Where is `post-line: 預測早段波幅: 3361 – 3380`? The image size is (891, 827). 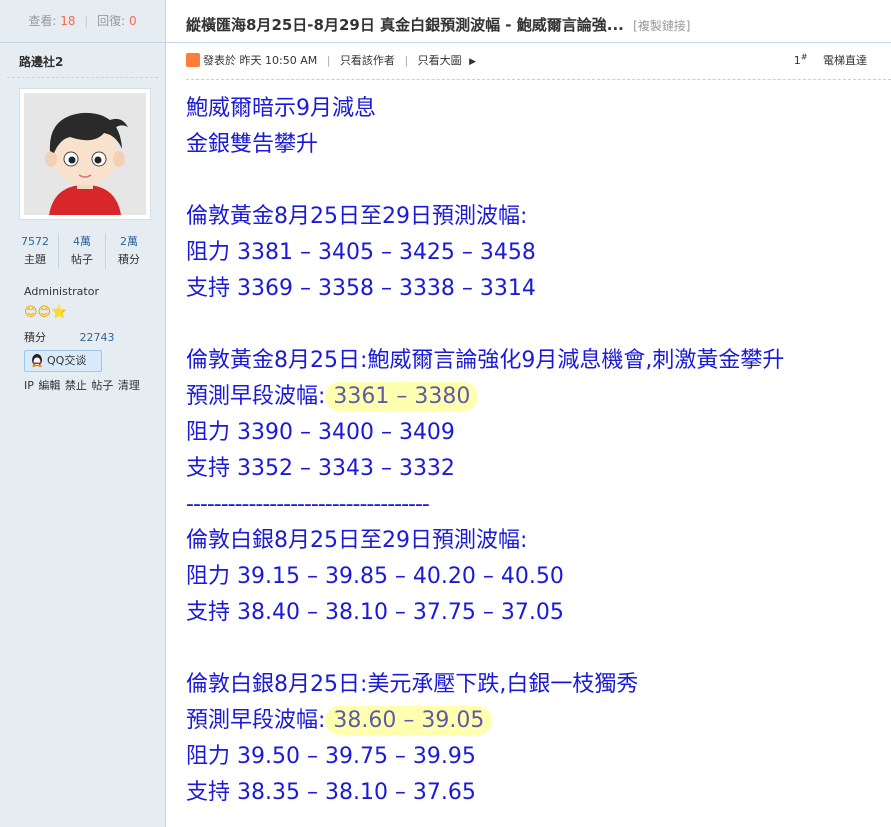
post-line: 預測早段波幅: 3361 – 3380 is located at coordinates (531, 397).